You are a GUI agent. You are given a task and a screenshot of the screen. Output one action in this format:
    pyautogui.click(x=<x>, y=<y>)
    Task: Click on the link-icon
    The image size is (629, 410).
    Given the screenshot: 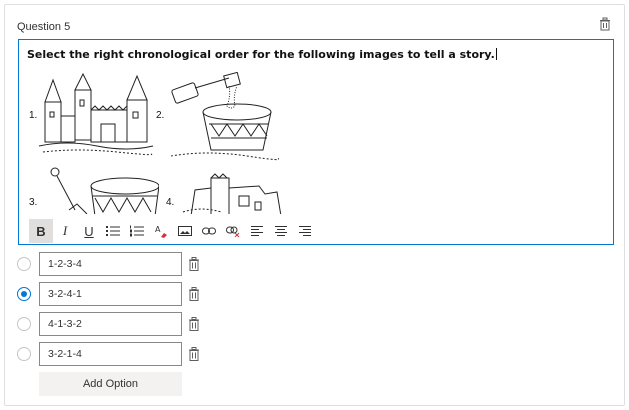 What is the action you would take?
    pyautogui.click(x=209, y=231)
    